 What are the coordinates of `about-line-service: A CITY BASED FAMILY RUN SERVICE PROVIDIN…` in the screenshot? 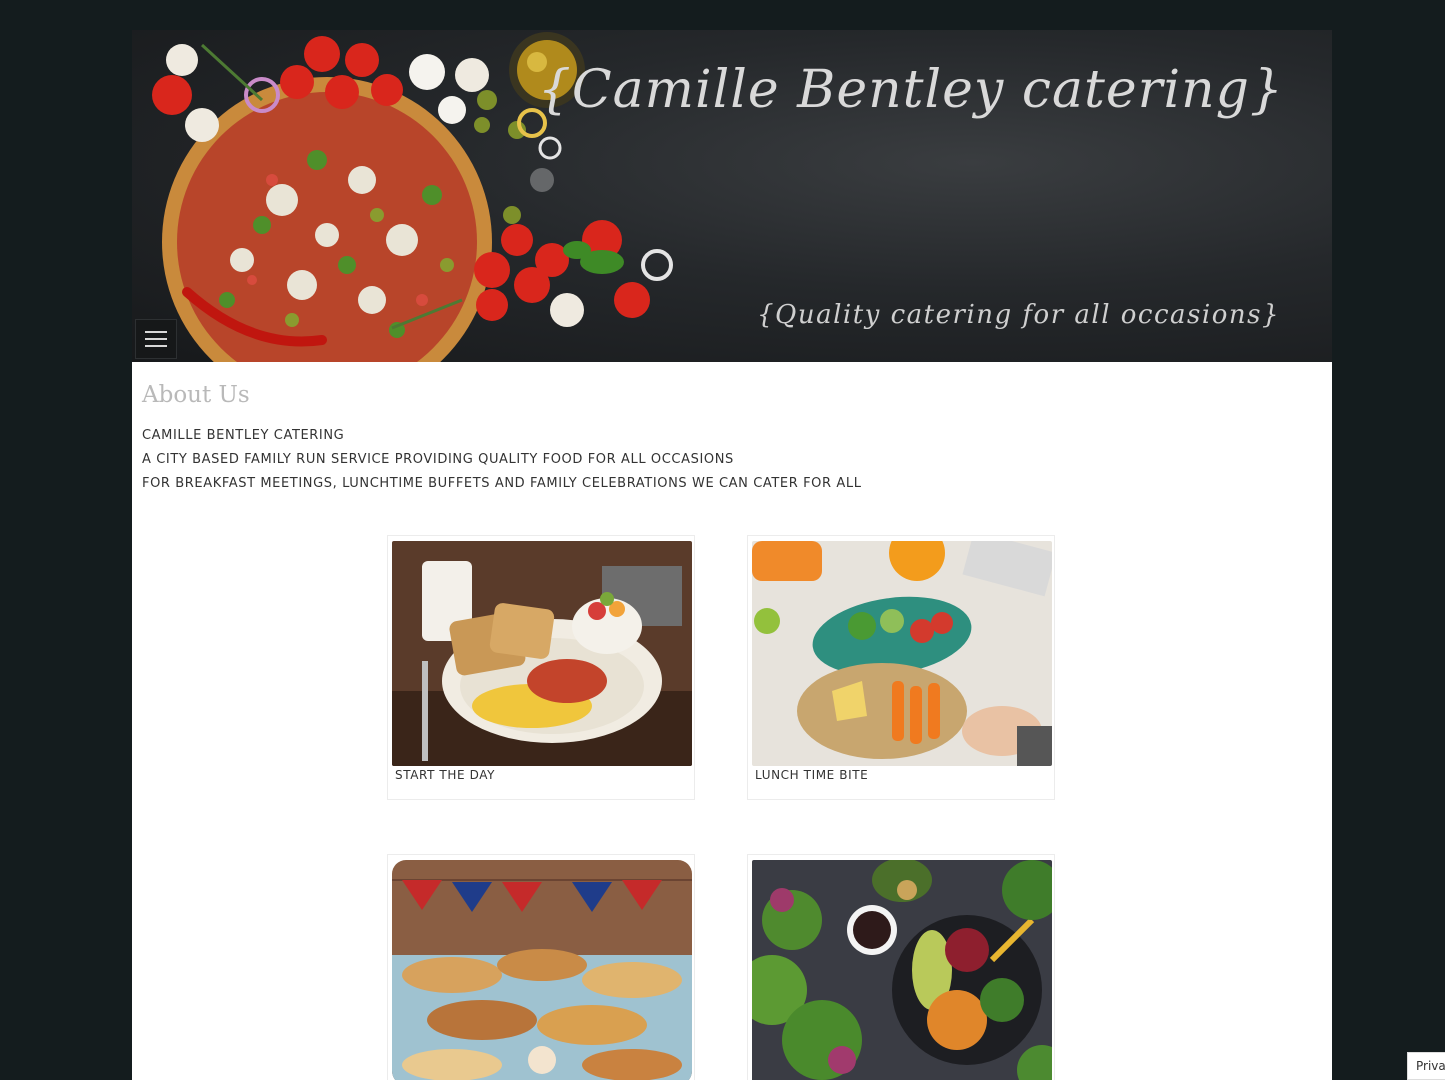 It's located at (438, 459).